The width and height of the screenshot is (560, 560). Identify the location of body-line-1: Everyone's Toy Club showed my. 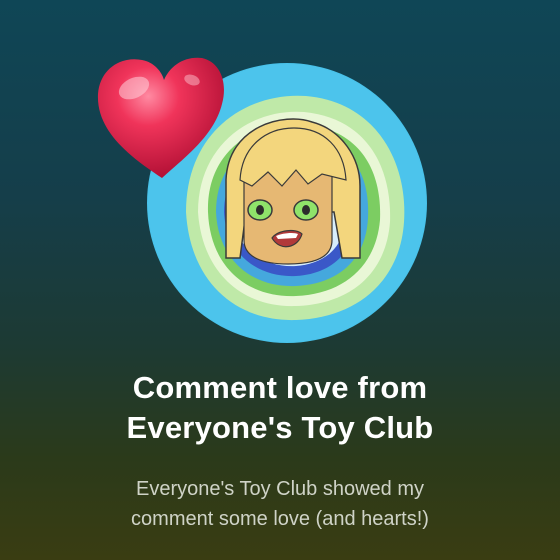
(280, 489).